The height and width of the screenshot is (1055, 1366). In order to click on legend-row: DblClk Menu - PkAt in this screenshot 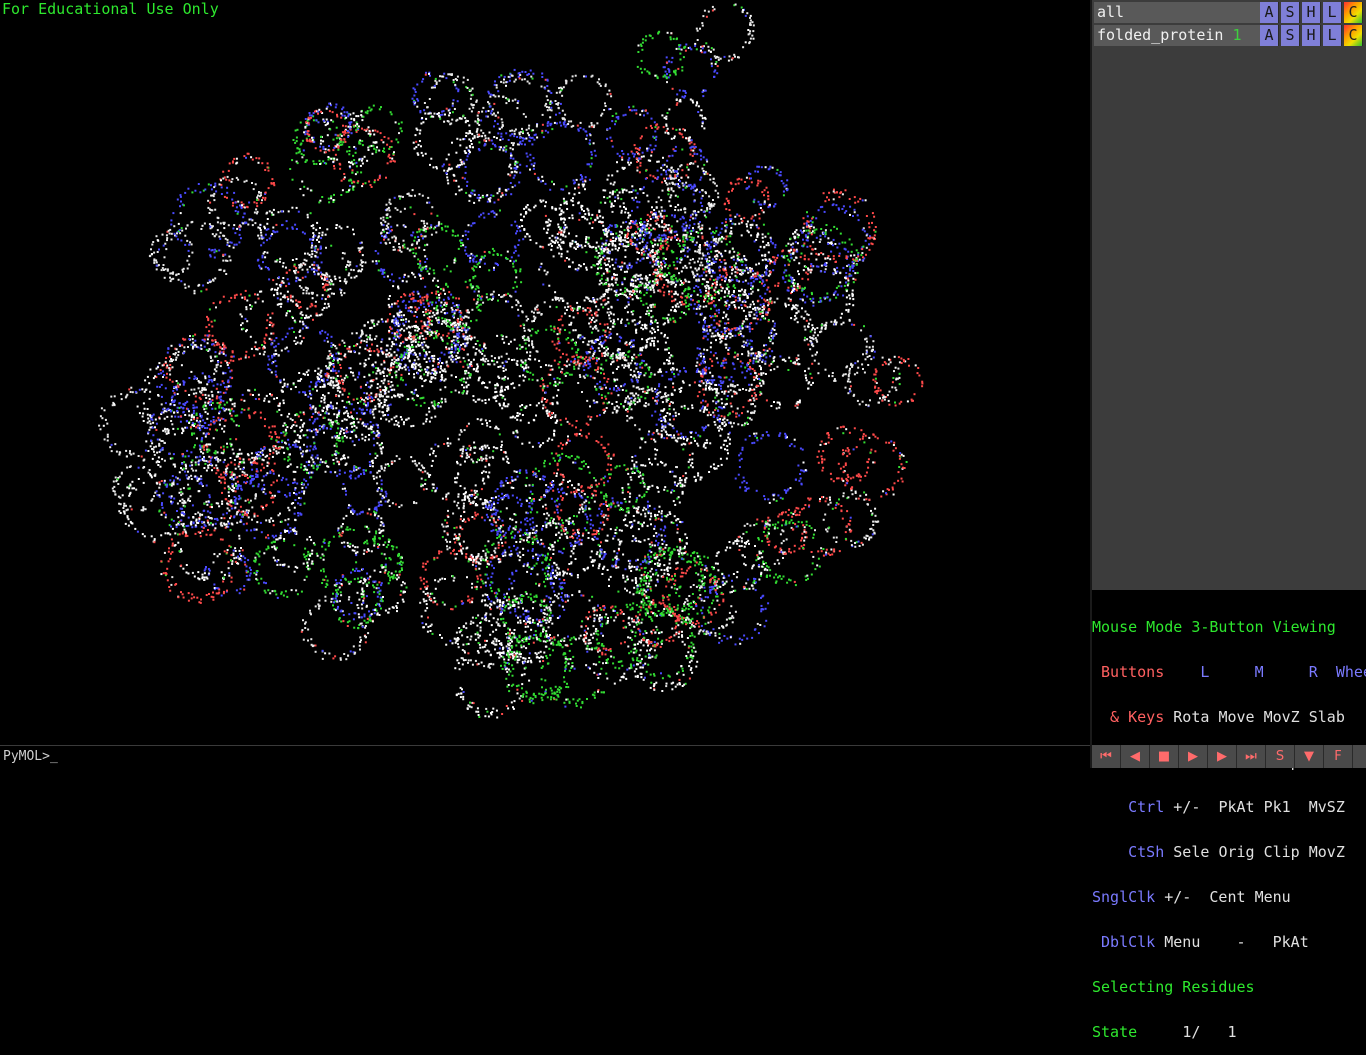, I will do `click(1229, 942)`.